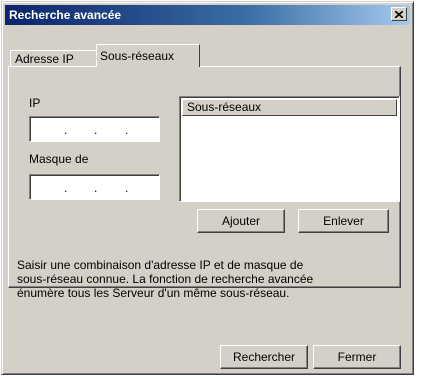 The width and height of the screenshot is (421, 379). Describe the element at coordinates (289, 107) in the screenshot. I see `subnet-list-header: Sous-réseaux` at that location.